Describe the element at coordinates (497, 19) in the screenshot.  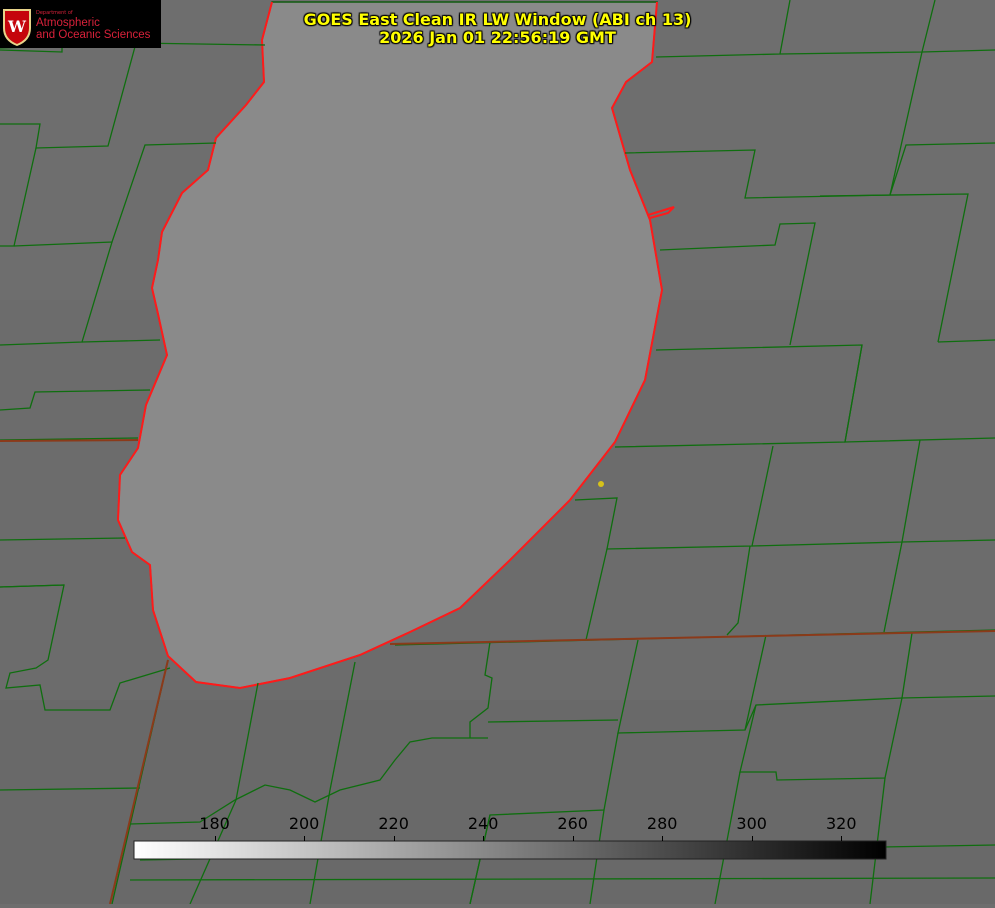
I see `title-line1: GOES East Clean IR LW Window (ABI ch 13)` at that location.